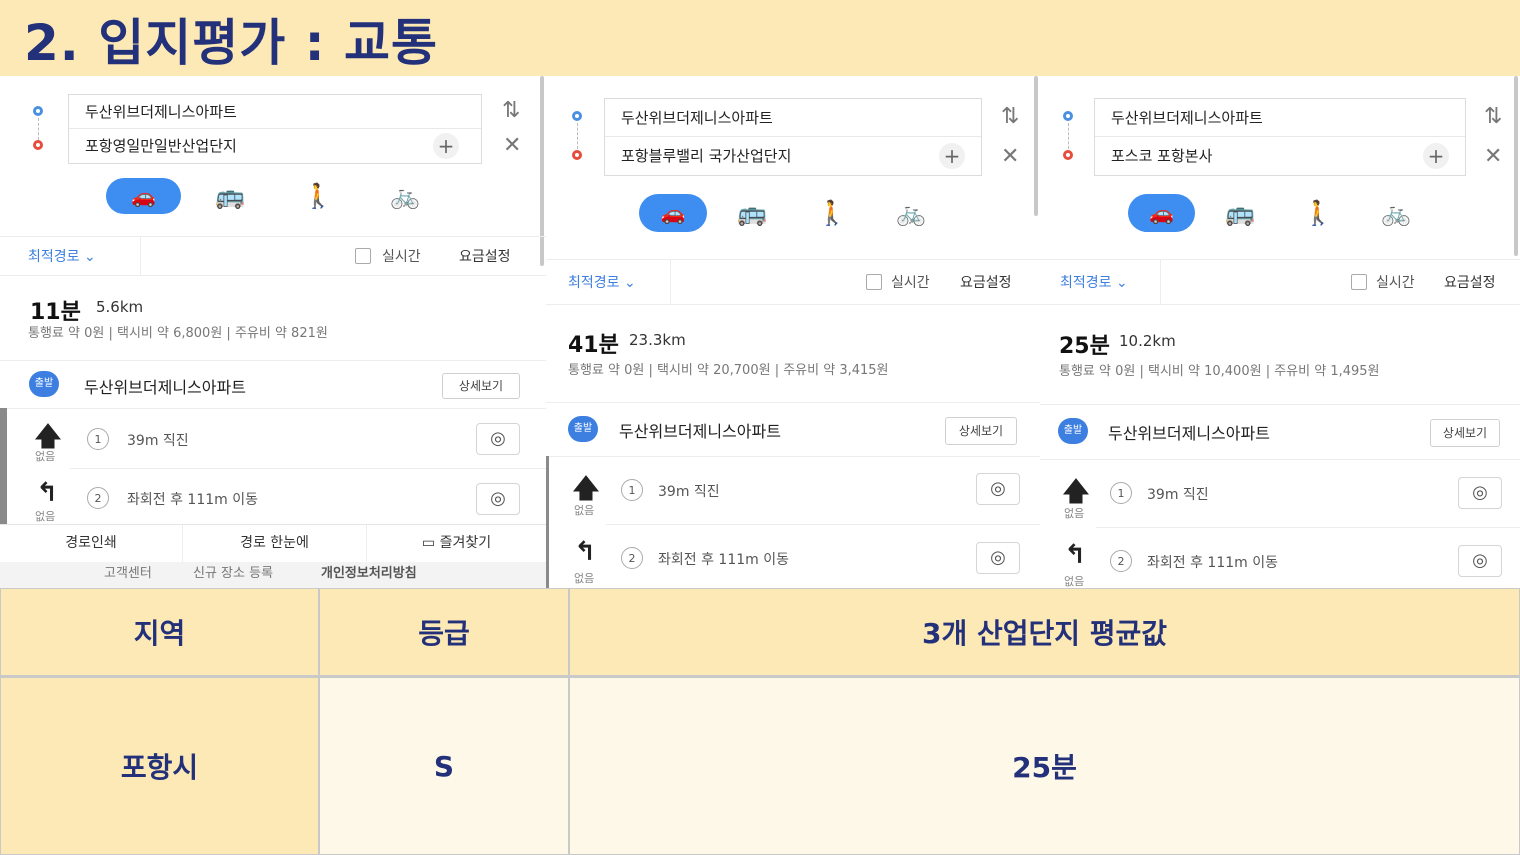 This screenshot has height=855, width=1520. I want to click on destination-input: 포항블루밸리 국가산업단지, so click(793, 156).